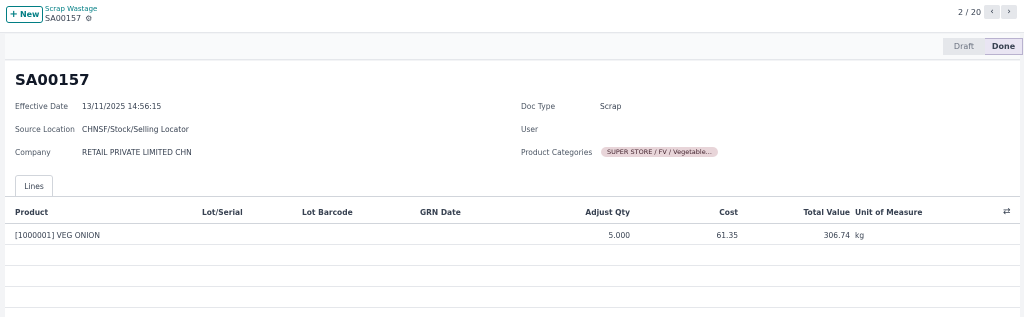 This screenshot has width=1024, height=317. Describe the element at coordinates (660, 130) in the screenshot. I see `user-field` at that location.